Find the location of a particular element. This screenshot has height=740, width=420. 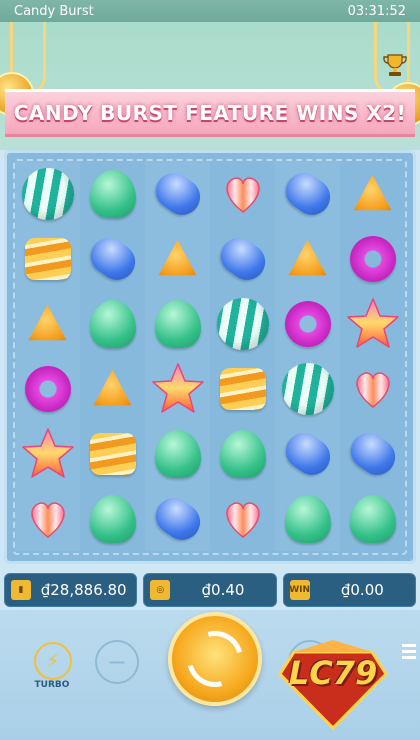

win-value: ₫0.00 is located at coordinates (362, 590).